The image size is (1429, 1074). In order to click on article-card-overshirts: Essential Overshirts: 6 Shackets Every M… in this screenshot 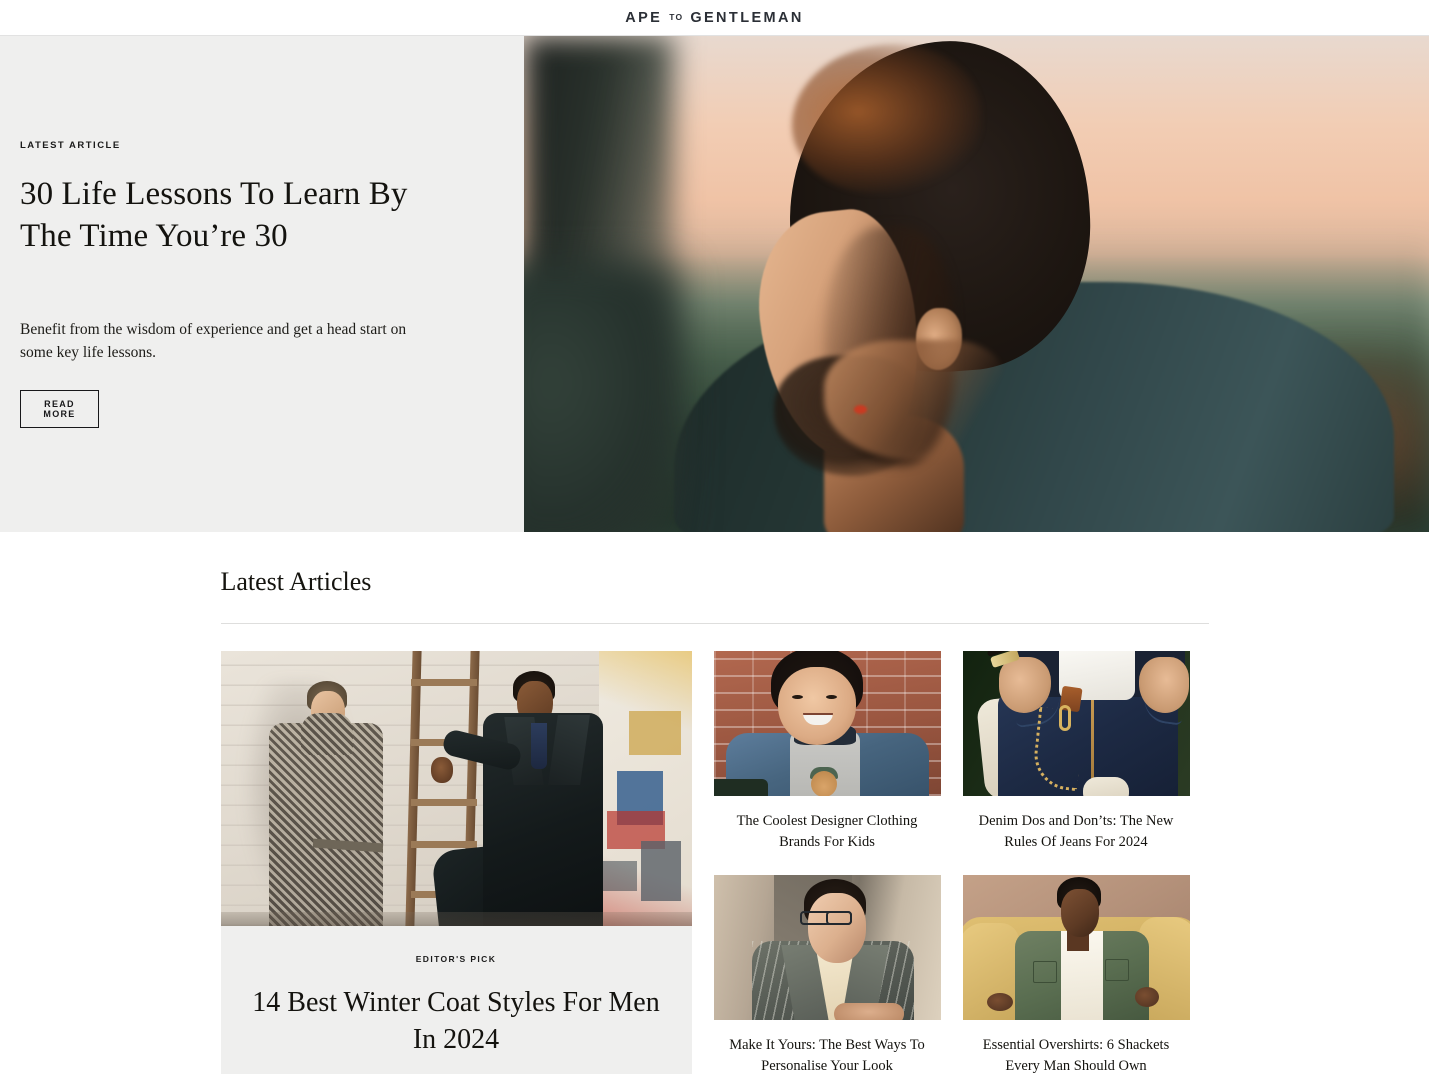, I will do `click(1076, 974)`.